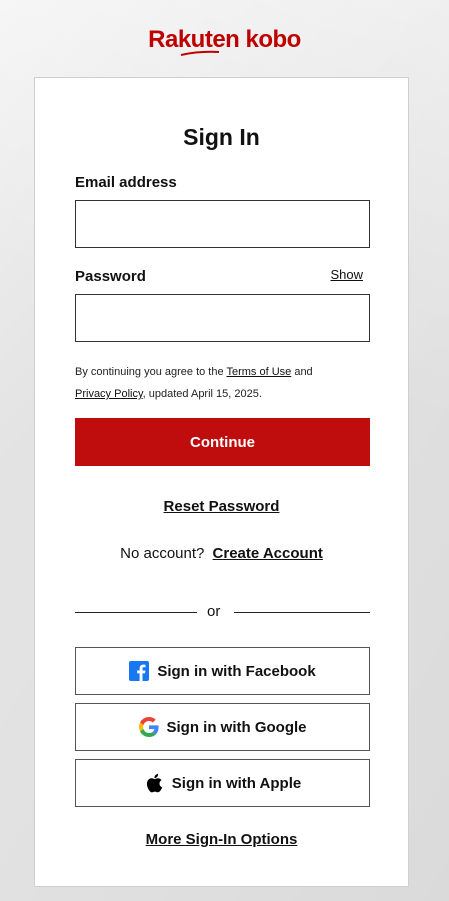  I want to click on terms-prefix: By continuing you agree to the, so click(151, 372).